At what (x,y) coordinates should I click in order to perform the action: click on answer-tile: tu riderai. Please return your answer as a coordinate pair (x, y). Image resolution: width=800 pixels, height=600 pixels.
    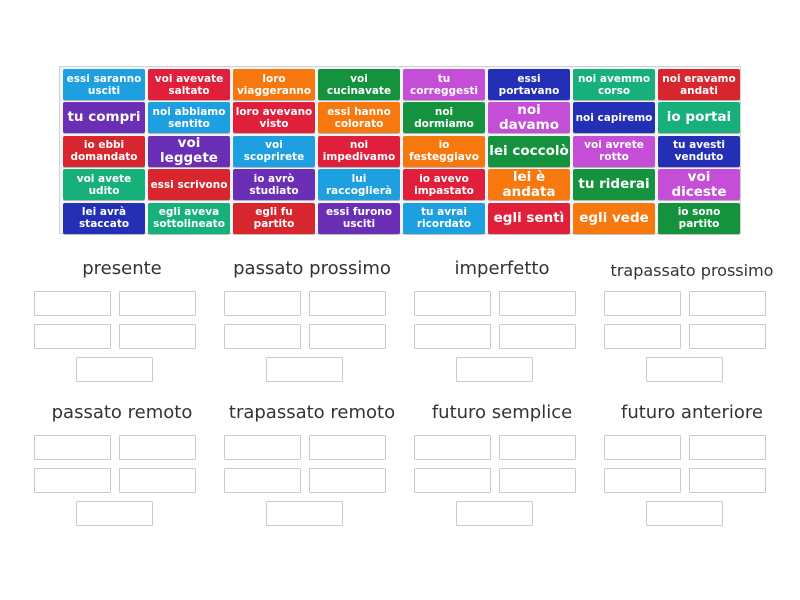
    Looking at the image, I should click on (614, 185).